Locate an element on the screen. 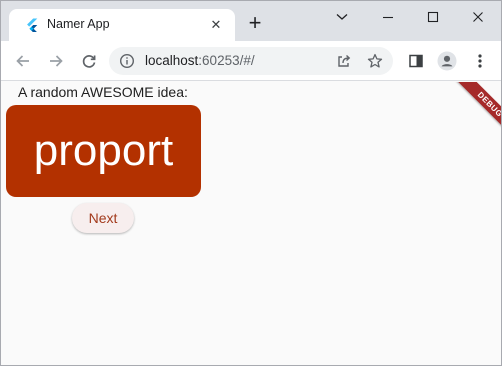  maximize-icon is located at coordinates (433, 17).